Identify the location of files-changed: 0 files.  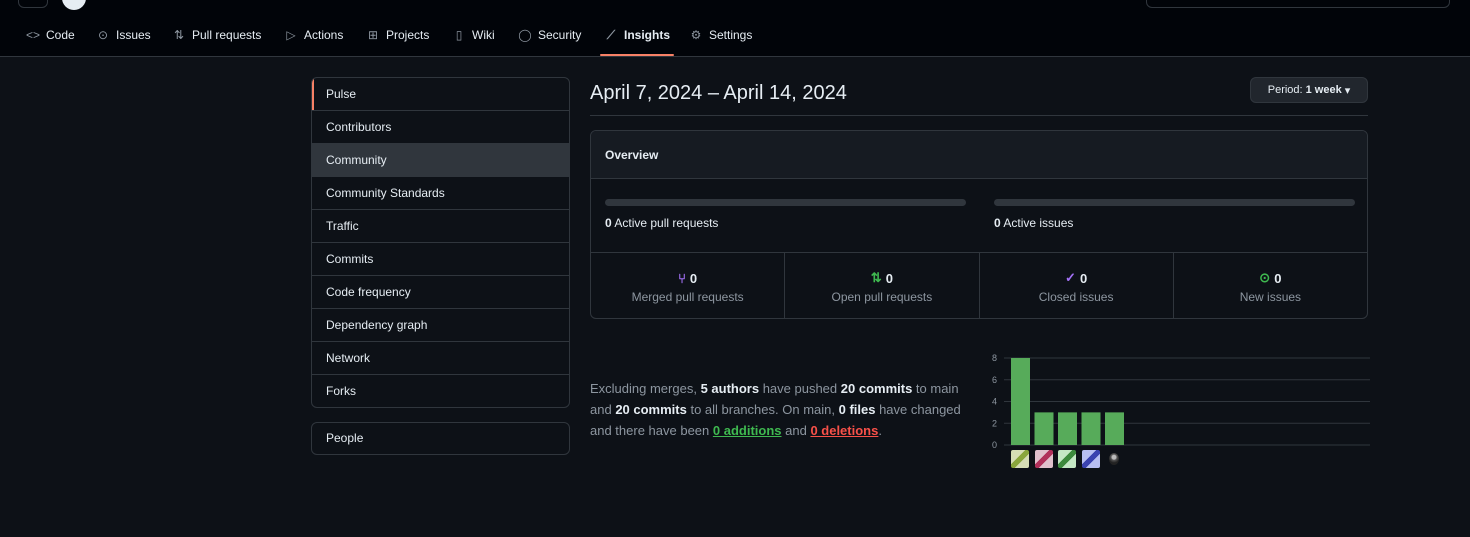
(857, 409).